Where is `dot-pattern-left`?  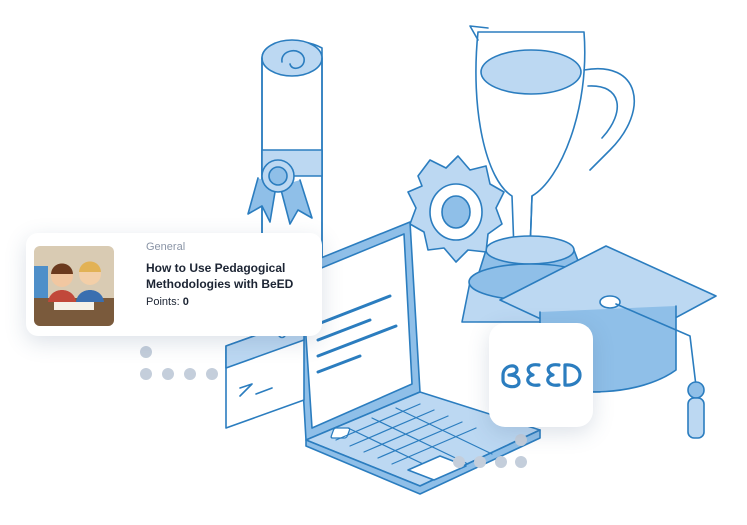
dot-pattern-left is located at coordinates (179, 363).